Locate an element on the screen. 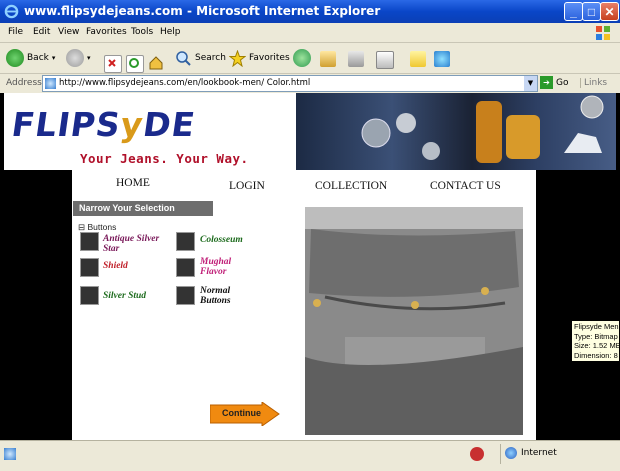 This screenshot has height=471, width=620. collapse-icon: ⊟ is located at coordinates (81, 227).